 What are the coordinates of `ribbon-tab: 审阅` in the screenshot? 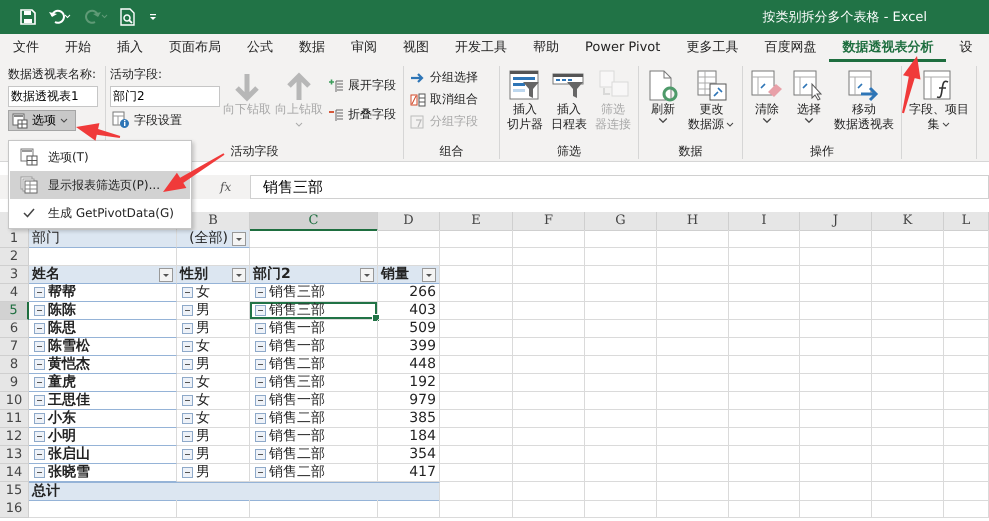 It's located at (364, 48).